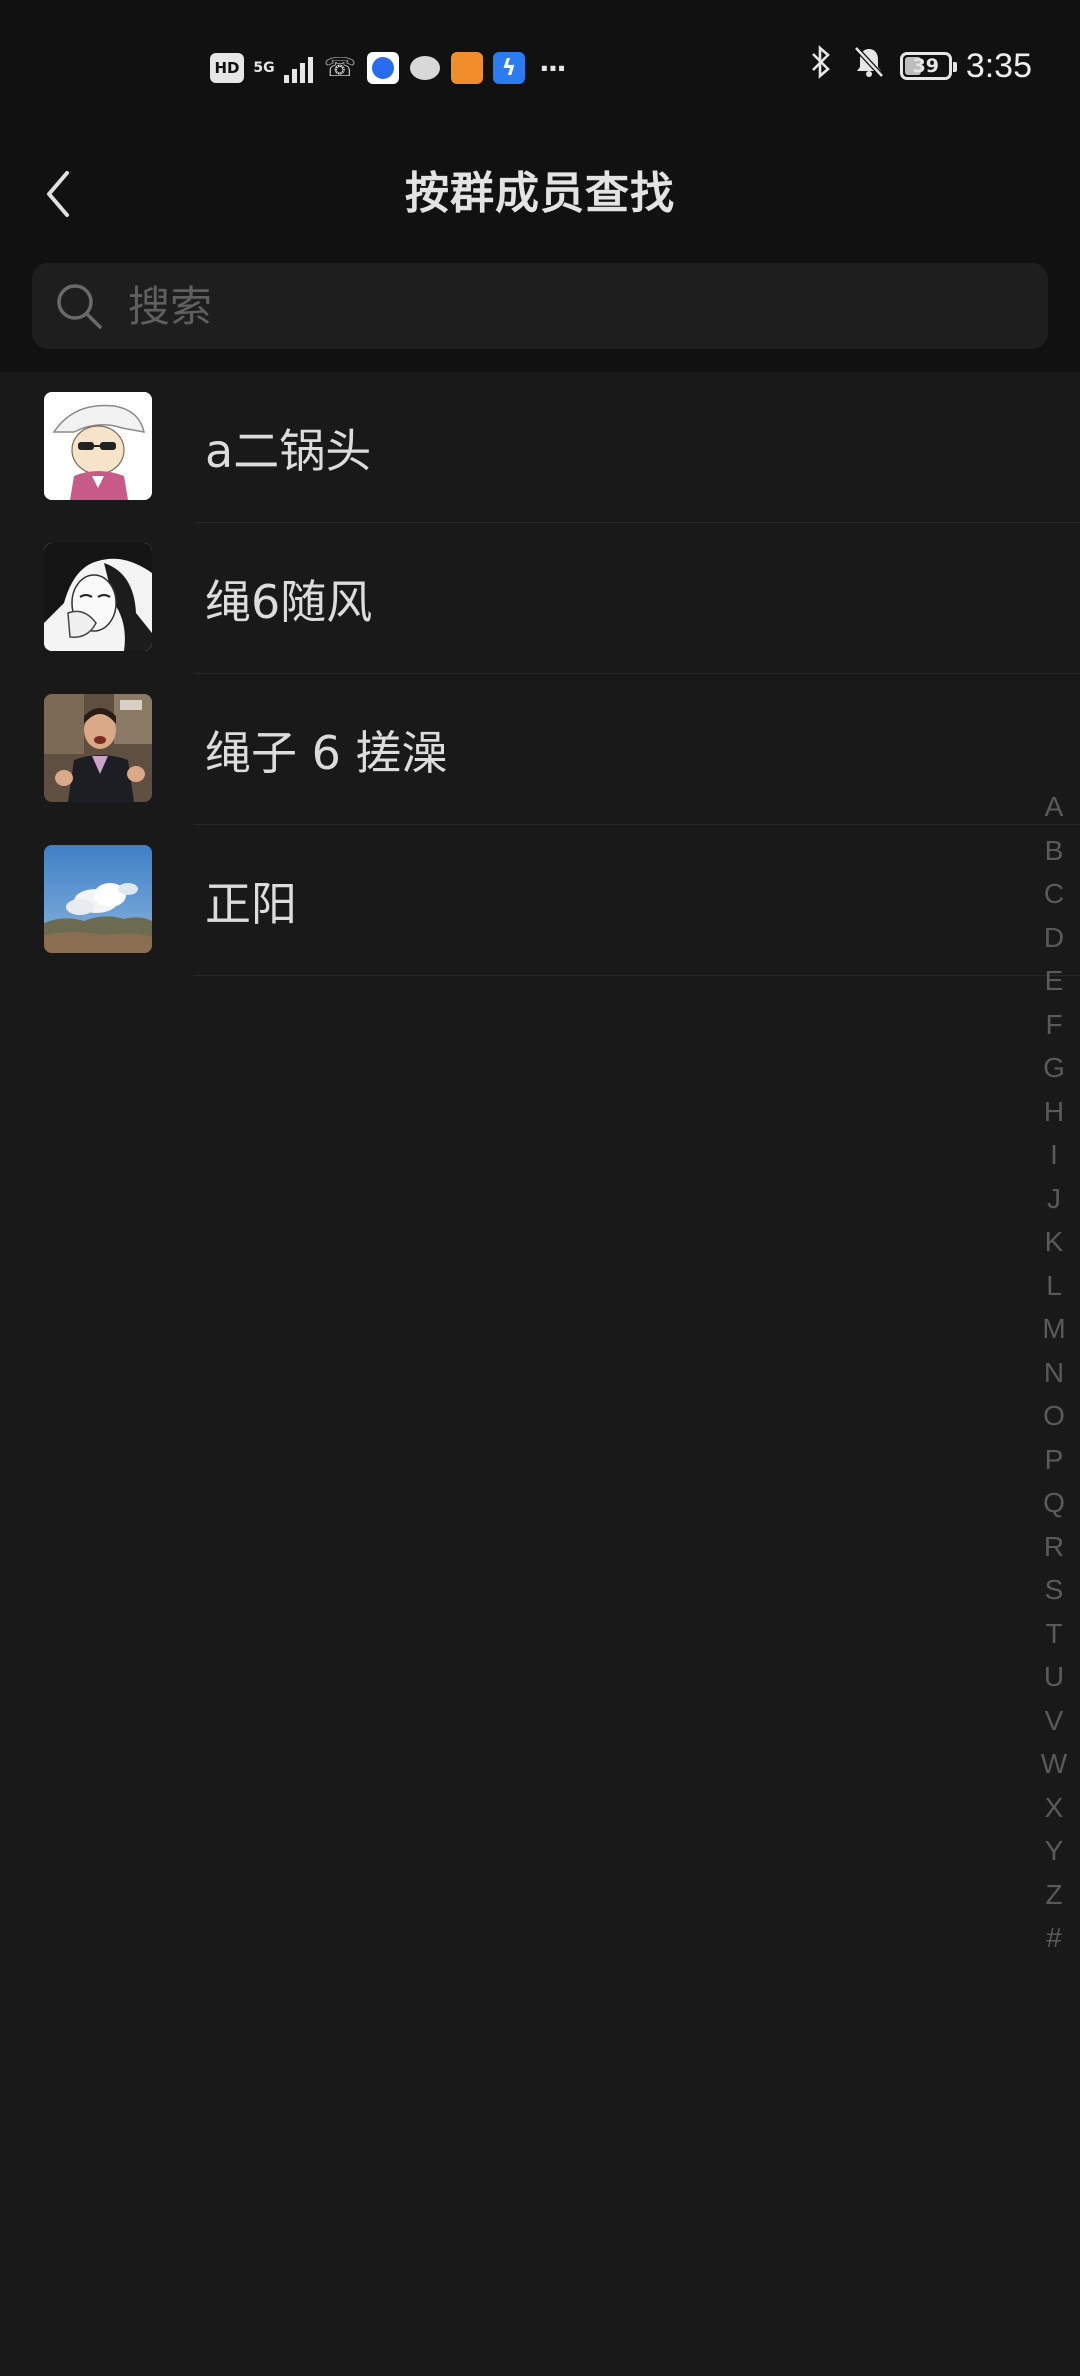  I want to click on index-letter: Q, so click(1054, 1503).